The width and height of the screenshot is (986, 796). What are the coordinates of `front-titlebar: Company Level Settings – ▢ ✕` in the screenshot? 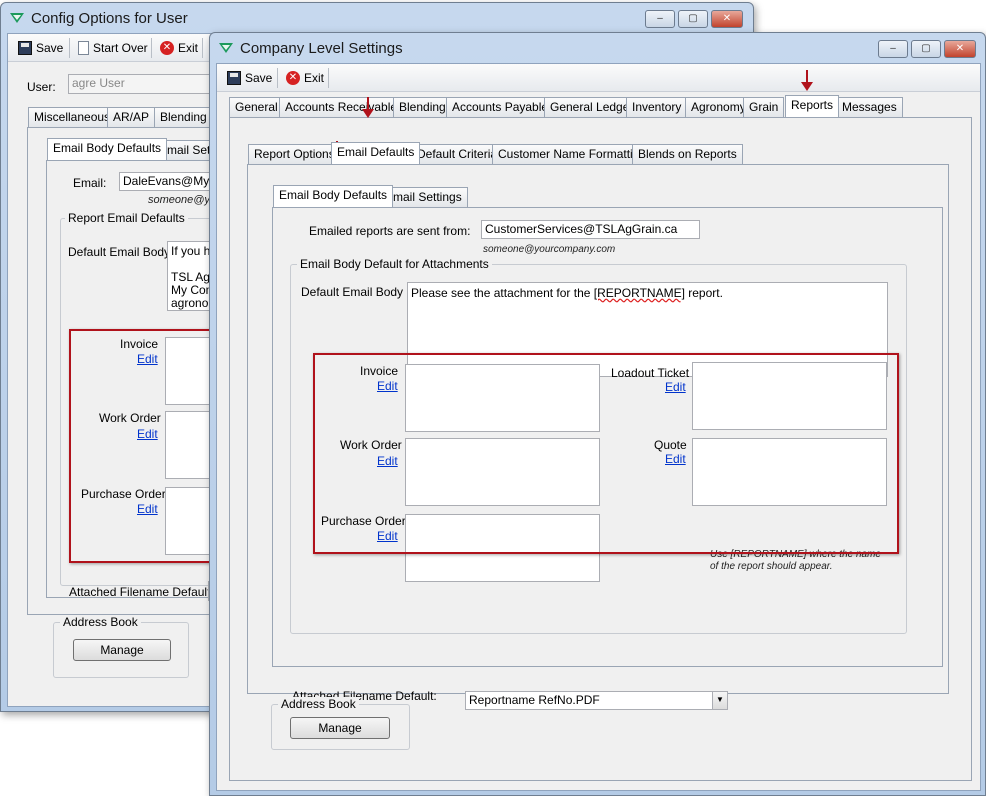 It's located at (597, 48).